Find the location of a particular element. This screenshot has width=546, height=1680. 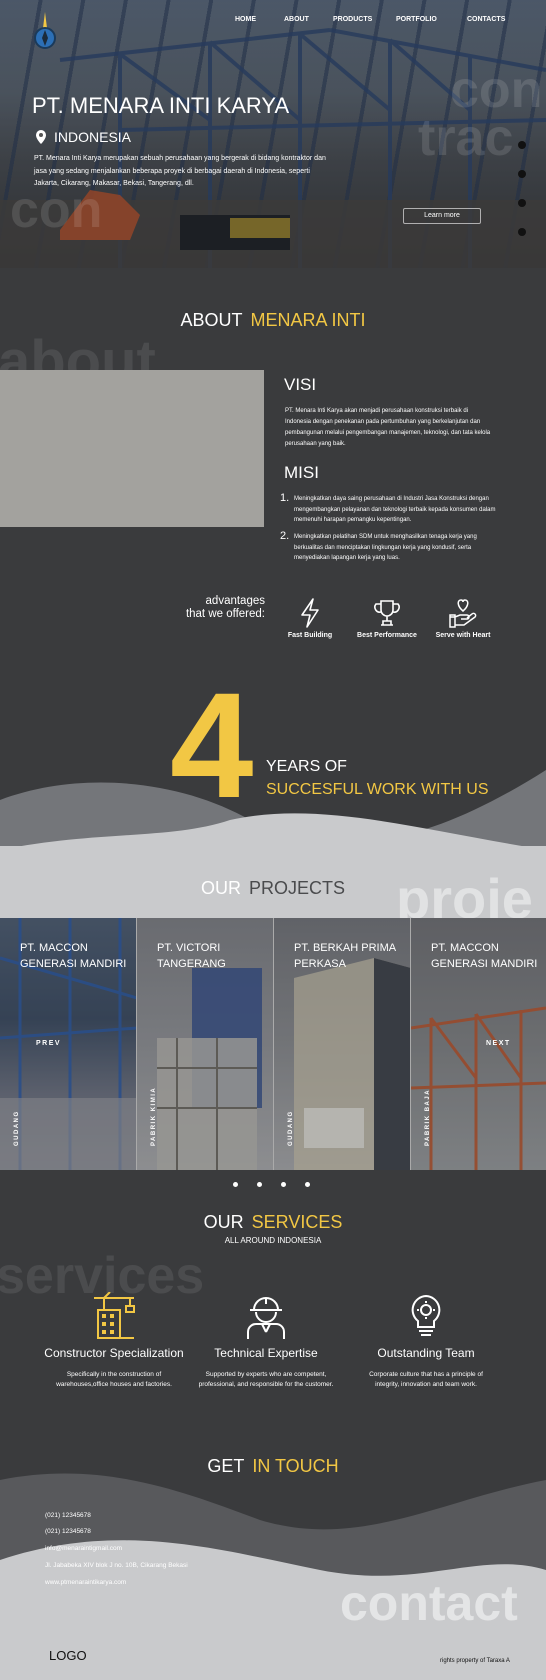

nav-about: ABOUT is located at coordinates (296, 19).